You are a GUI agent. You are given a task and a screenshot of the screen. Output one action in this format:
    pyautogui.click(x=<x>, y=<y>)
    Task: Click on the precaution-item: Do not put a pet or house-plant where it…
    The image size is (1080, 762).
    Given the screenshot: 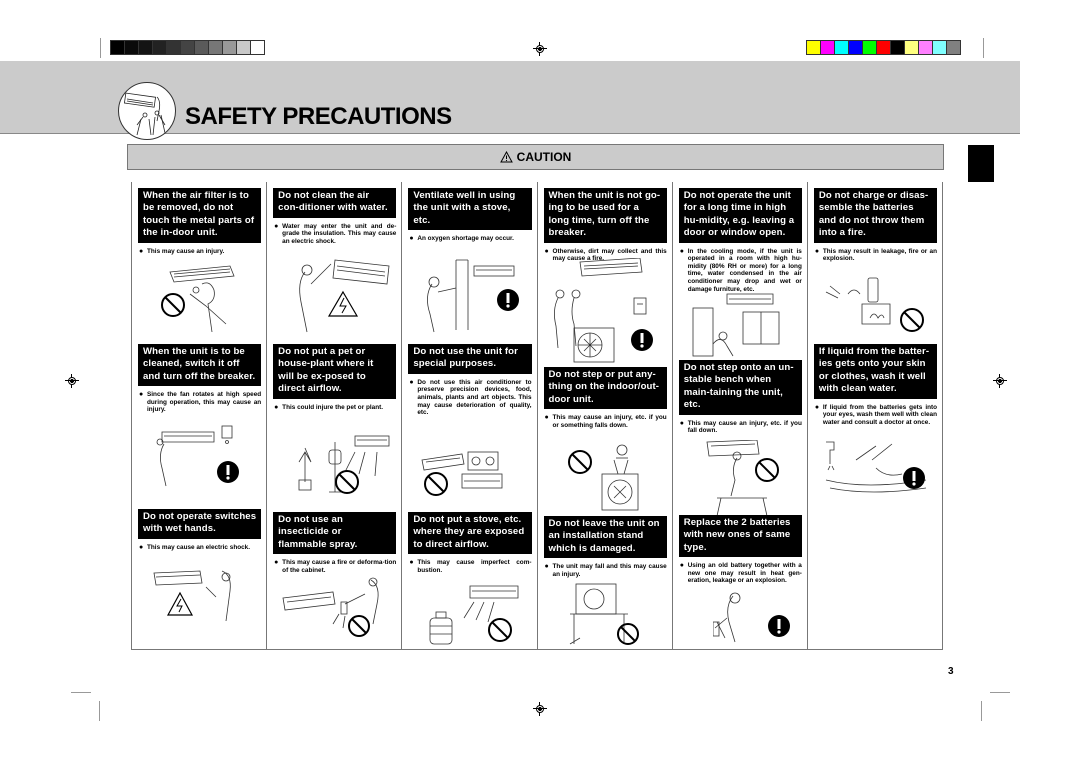 What is the action you would take?
    pyautogui.click(x=335, y=377)
    